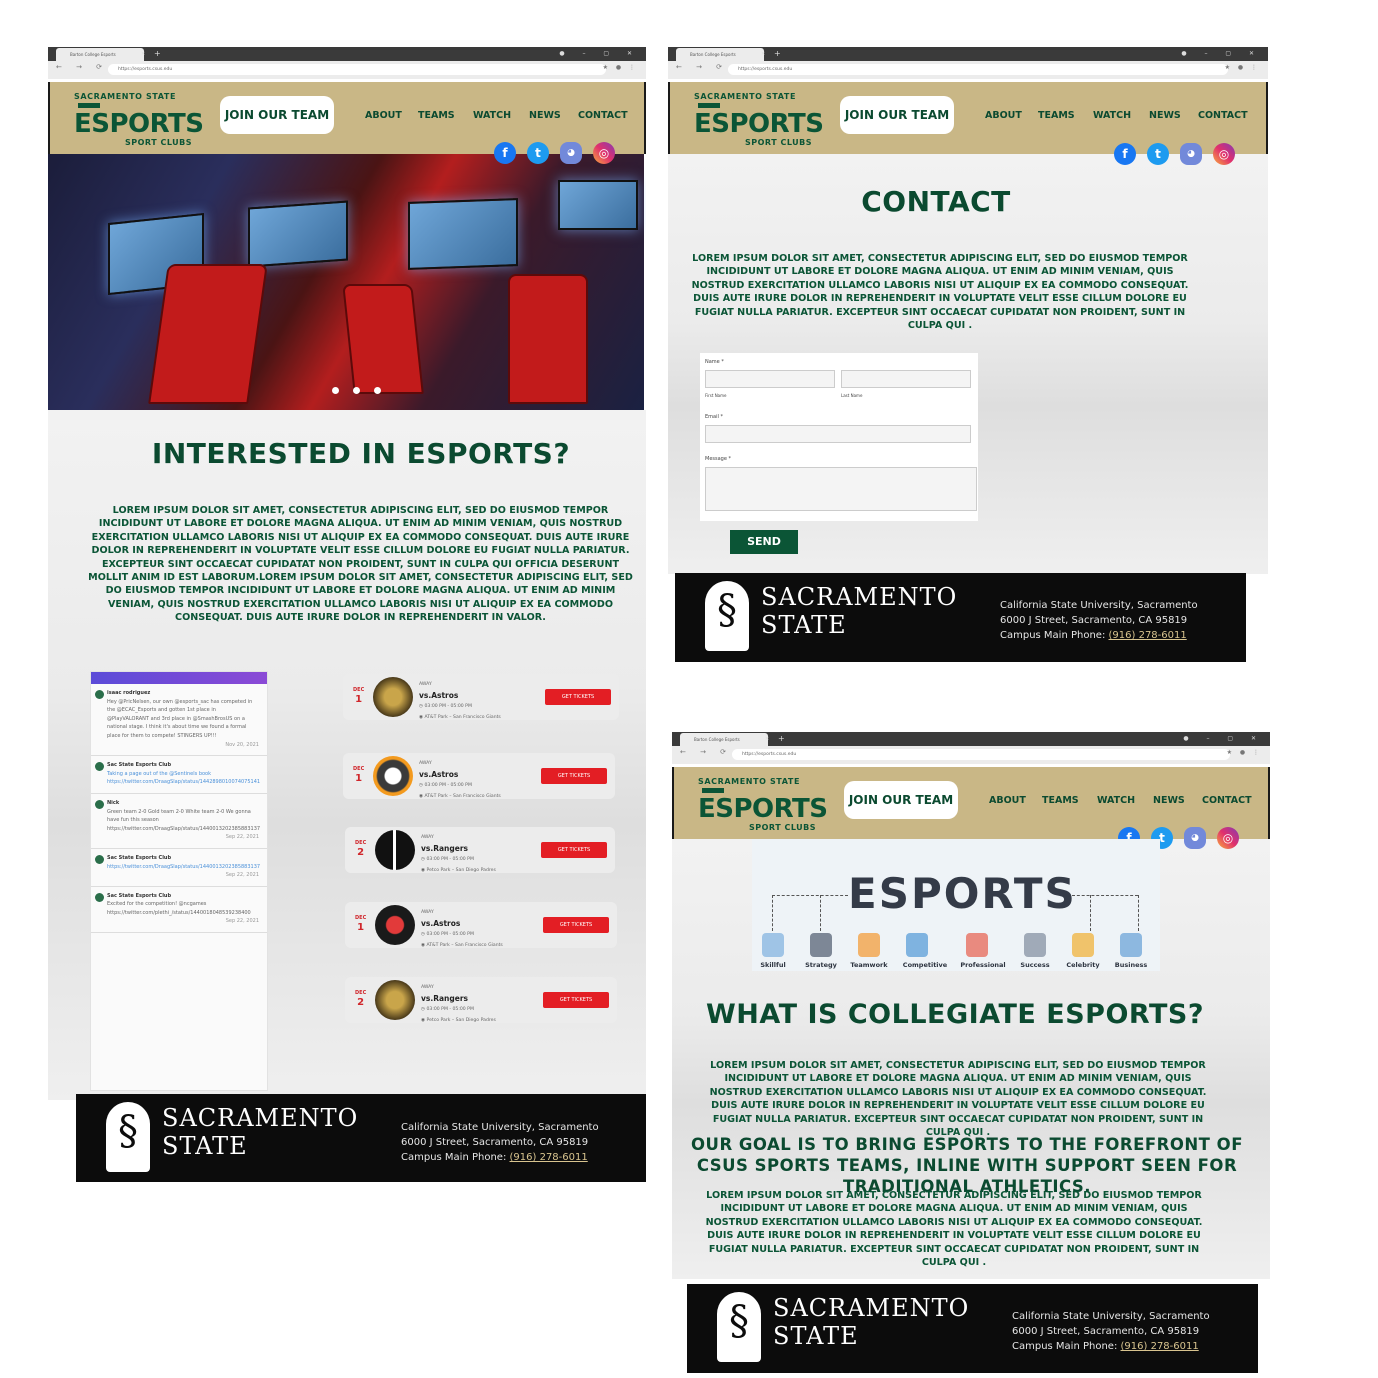 The height and width of the screenshot is (1378, 1378). I want to click on teamwork-icon, so click(869, 945).